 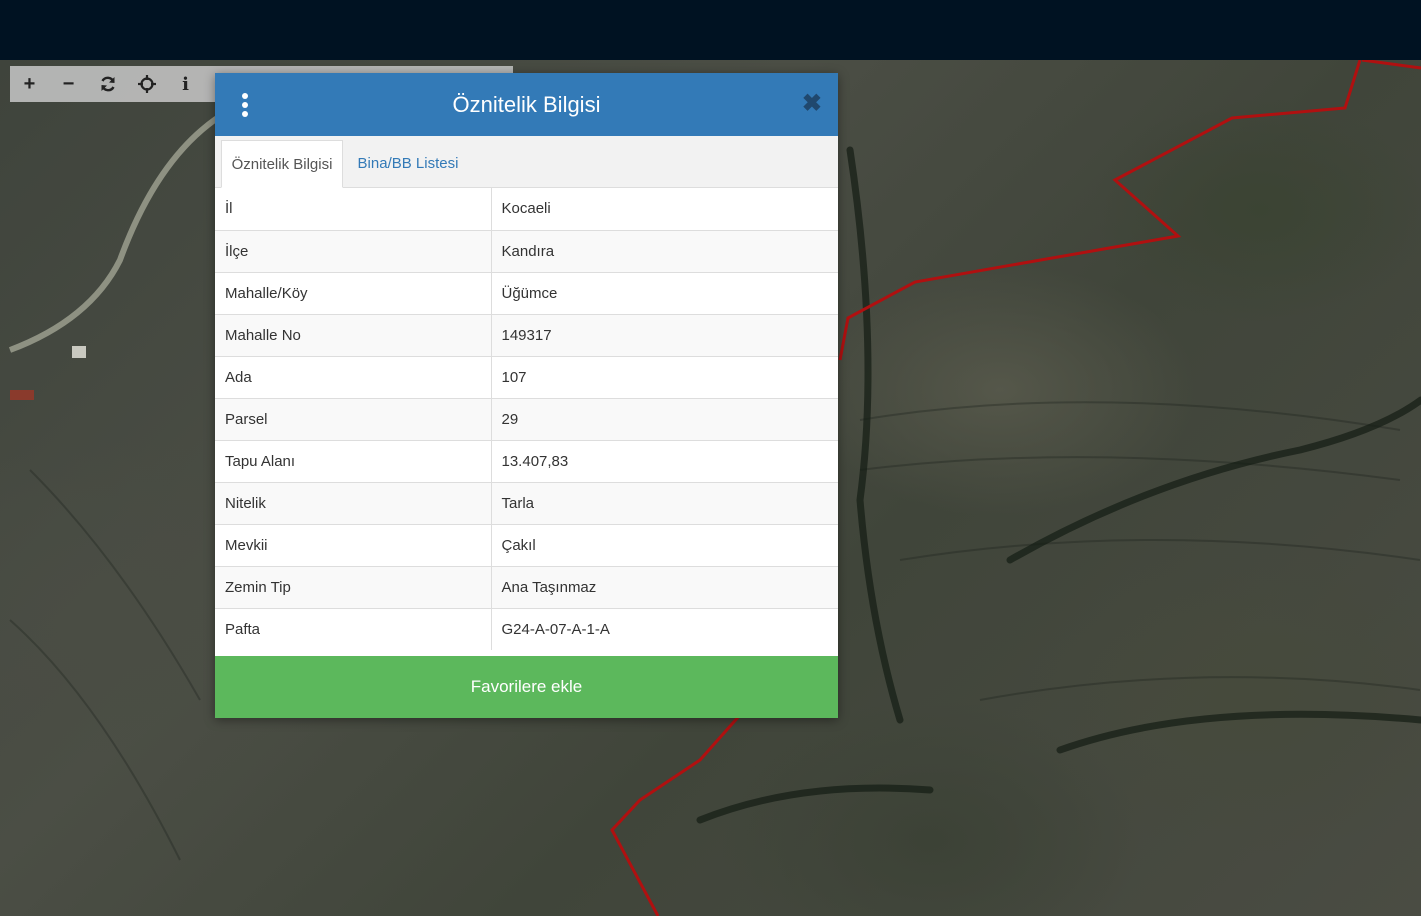 I want to click on more-options-icon, so click(x=245, y=105).